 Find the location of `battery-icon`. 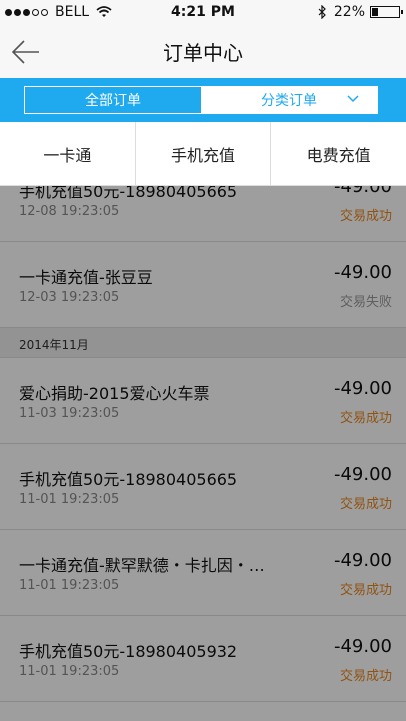

battery-icon is located at coordinates (386, 12).